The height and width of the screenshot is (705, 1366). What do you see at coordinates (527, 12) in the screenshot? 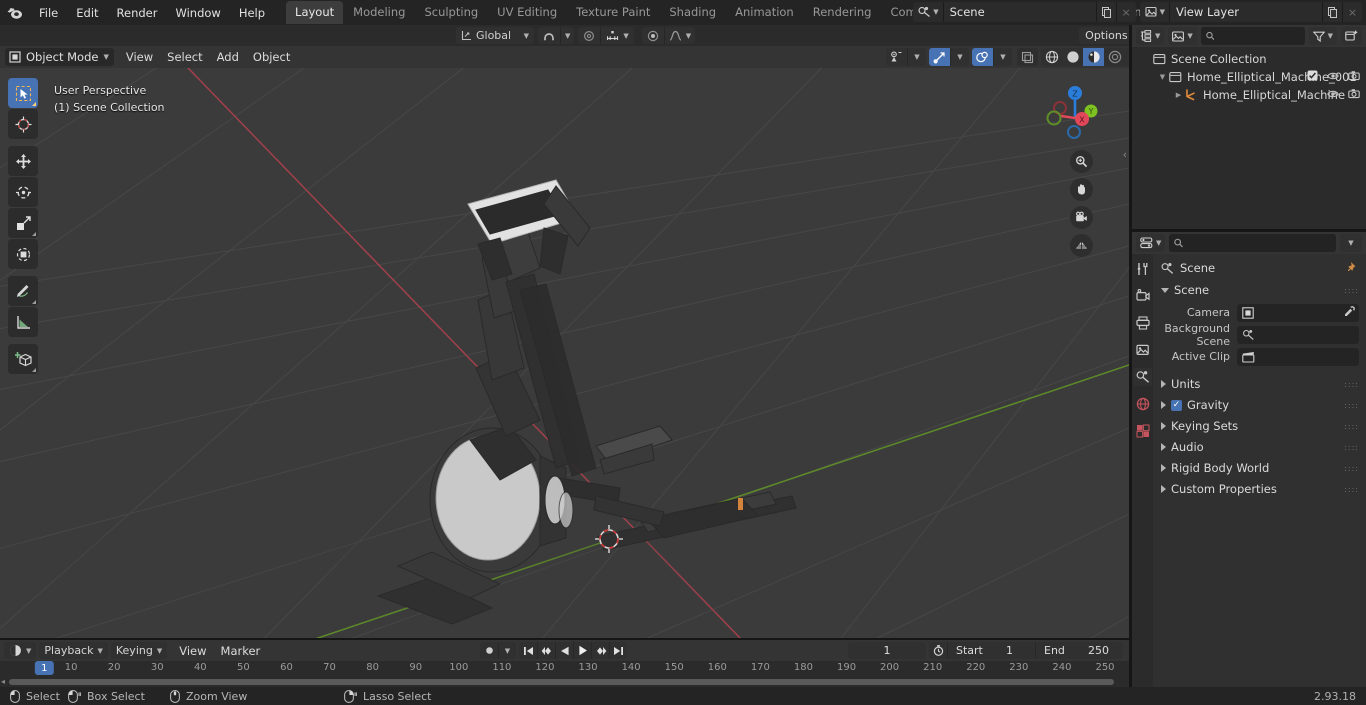
I see `workspace-tab-uv-editing: UV Editing` at bounding box center [527, 12].